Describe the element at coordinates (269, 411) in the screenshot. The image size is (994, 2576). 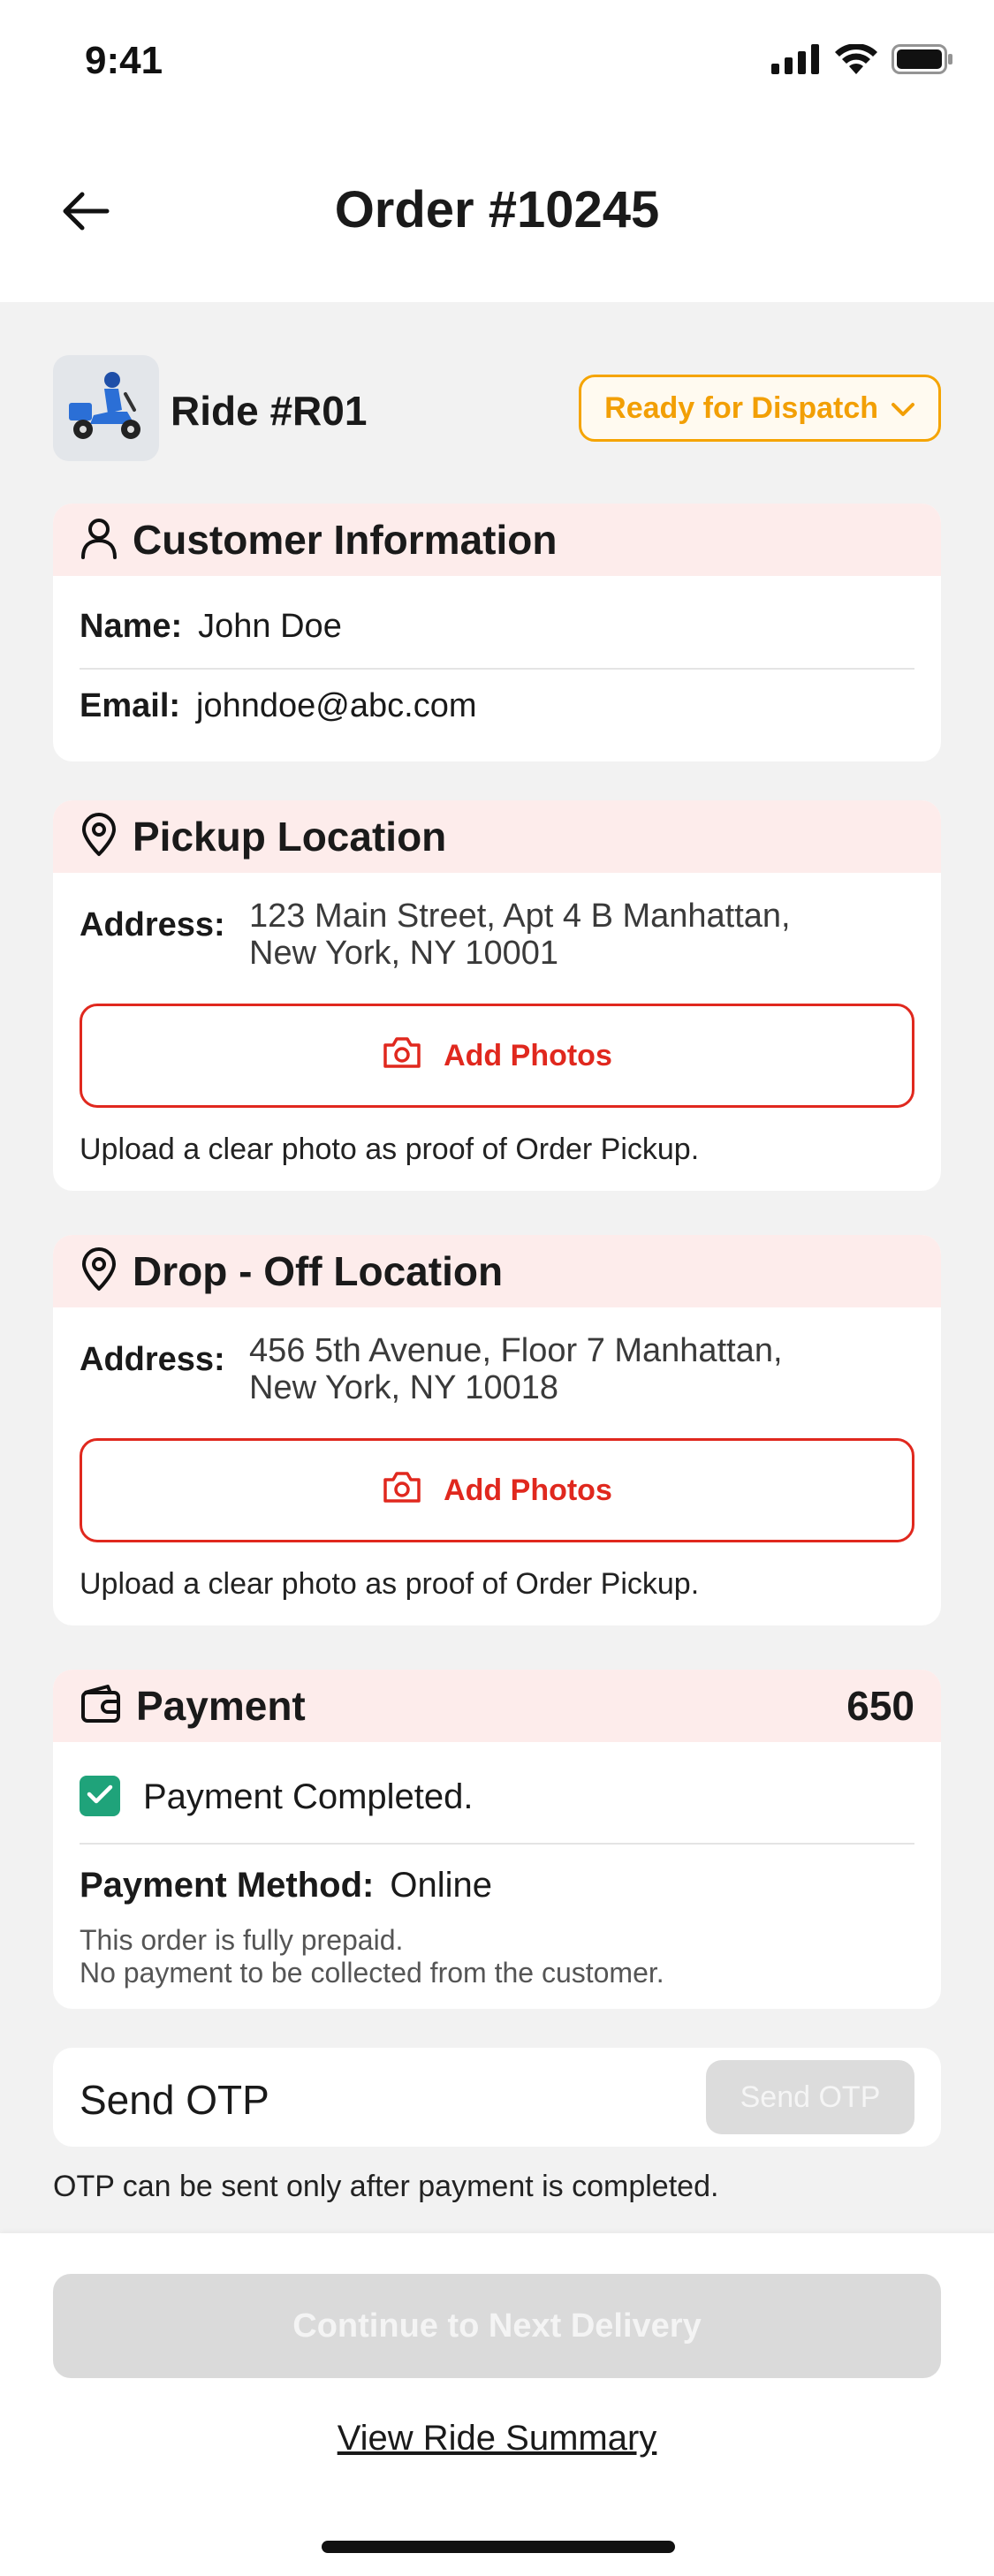
I see `ride-label: Ride #R01` at that location.